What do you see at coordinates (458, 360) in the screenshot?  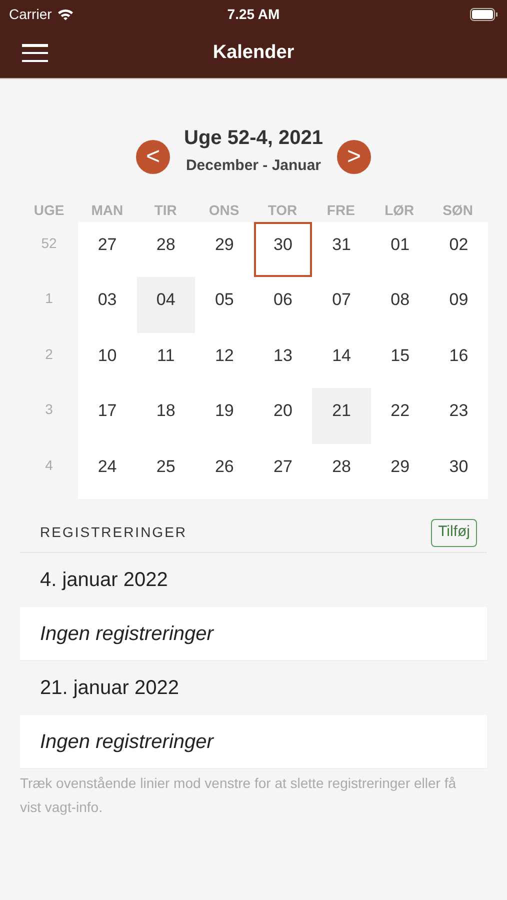 I see `day-cell: 16` at bounding box center [458, 360].